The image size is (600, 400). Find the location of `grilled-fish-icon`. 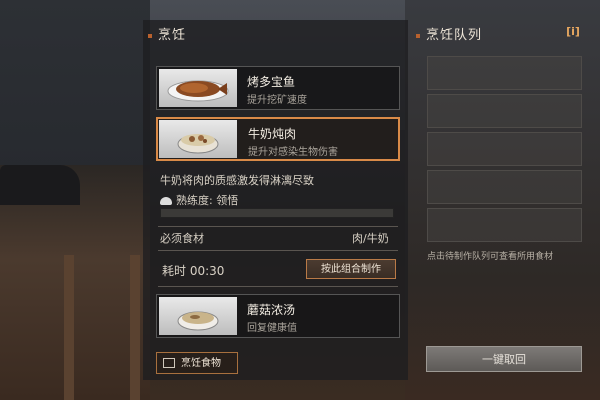

grilled-fish-icon is located at coordinates (198, 91).